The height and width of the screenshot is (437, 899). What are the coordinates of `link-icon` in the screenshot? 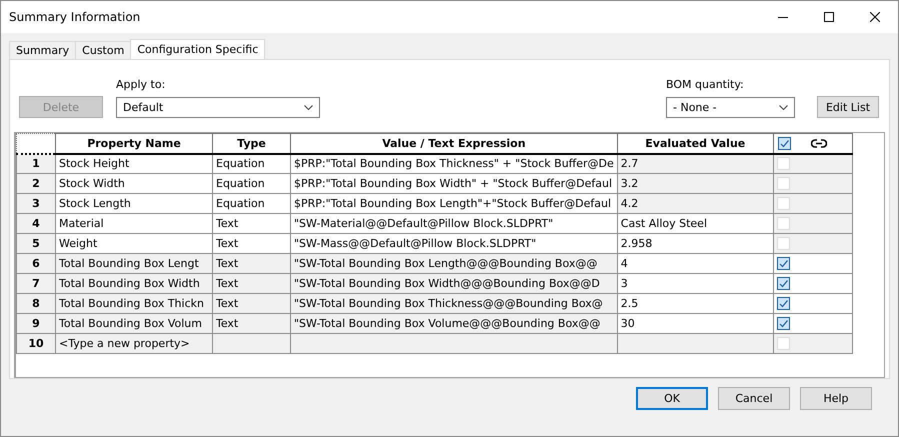 It's located at (818, 143).